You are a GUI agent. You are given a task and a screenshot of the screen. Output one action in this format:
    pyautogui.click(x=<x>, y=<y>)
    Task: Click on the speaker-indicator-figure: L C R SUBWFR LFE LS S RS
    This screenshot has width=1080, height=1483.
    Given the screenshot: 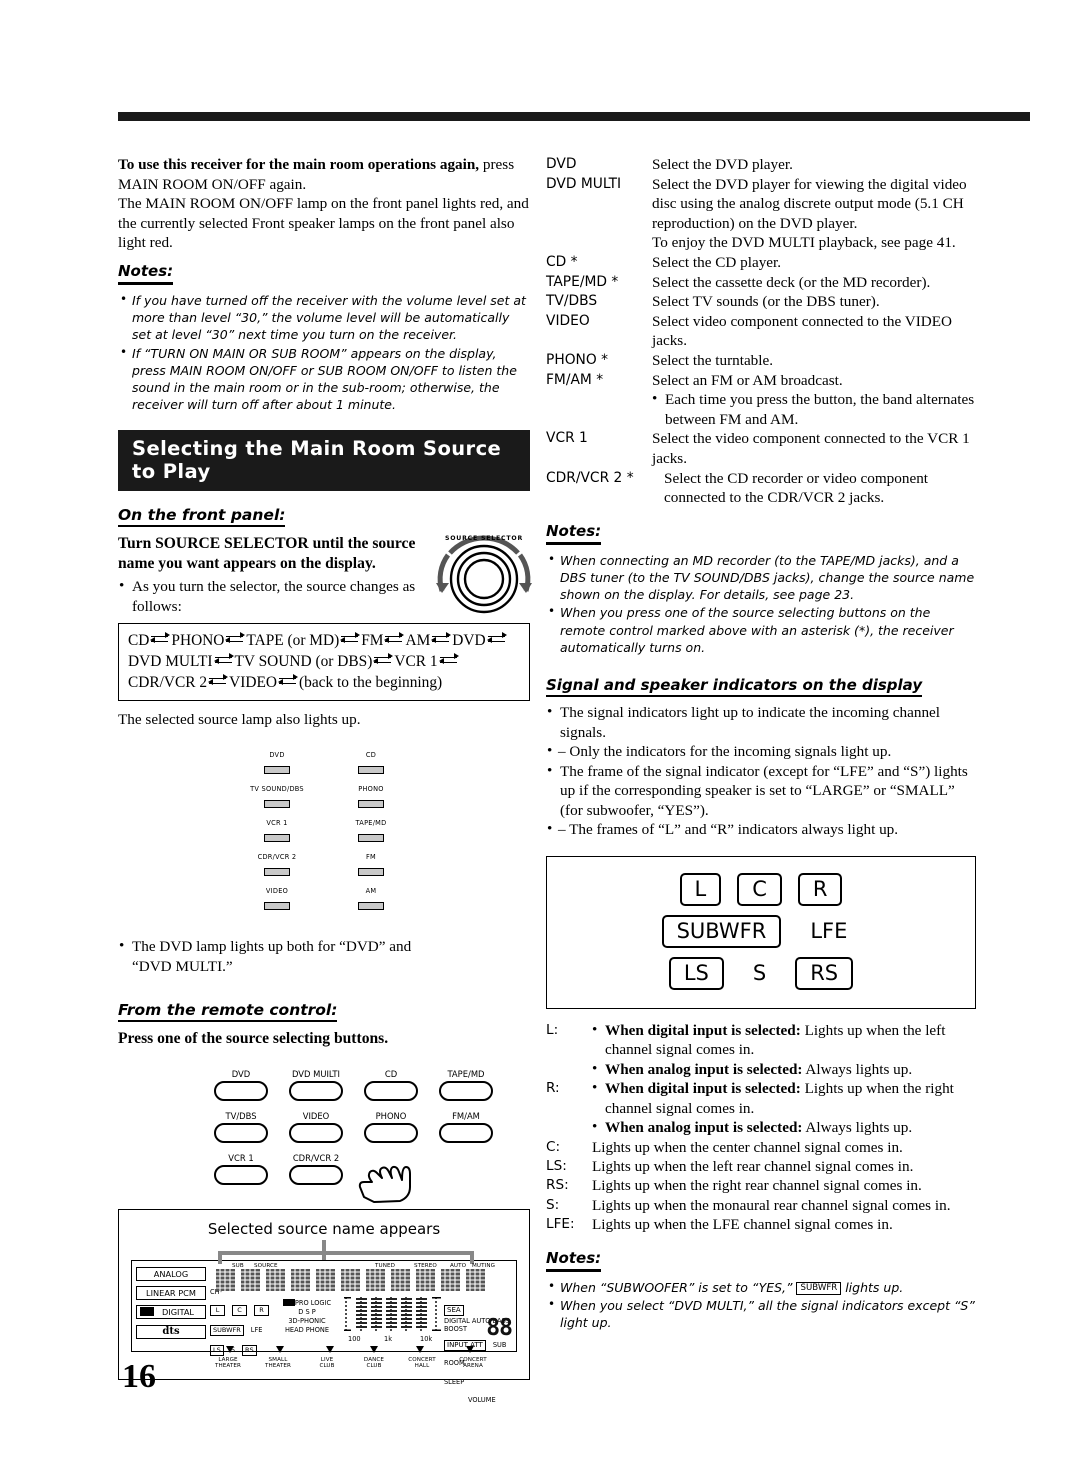 What is the action you would take?
    pyautogui.click(x=761, y=933)
    